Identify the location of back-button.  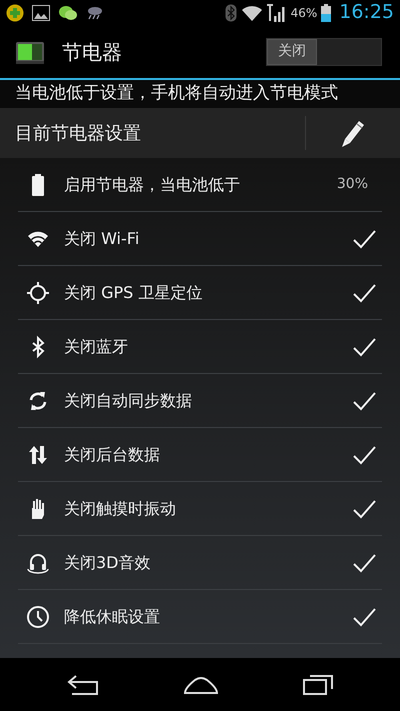
(83, 684).